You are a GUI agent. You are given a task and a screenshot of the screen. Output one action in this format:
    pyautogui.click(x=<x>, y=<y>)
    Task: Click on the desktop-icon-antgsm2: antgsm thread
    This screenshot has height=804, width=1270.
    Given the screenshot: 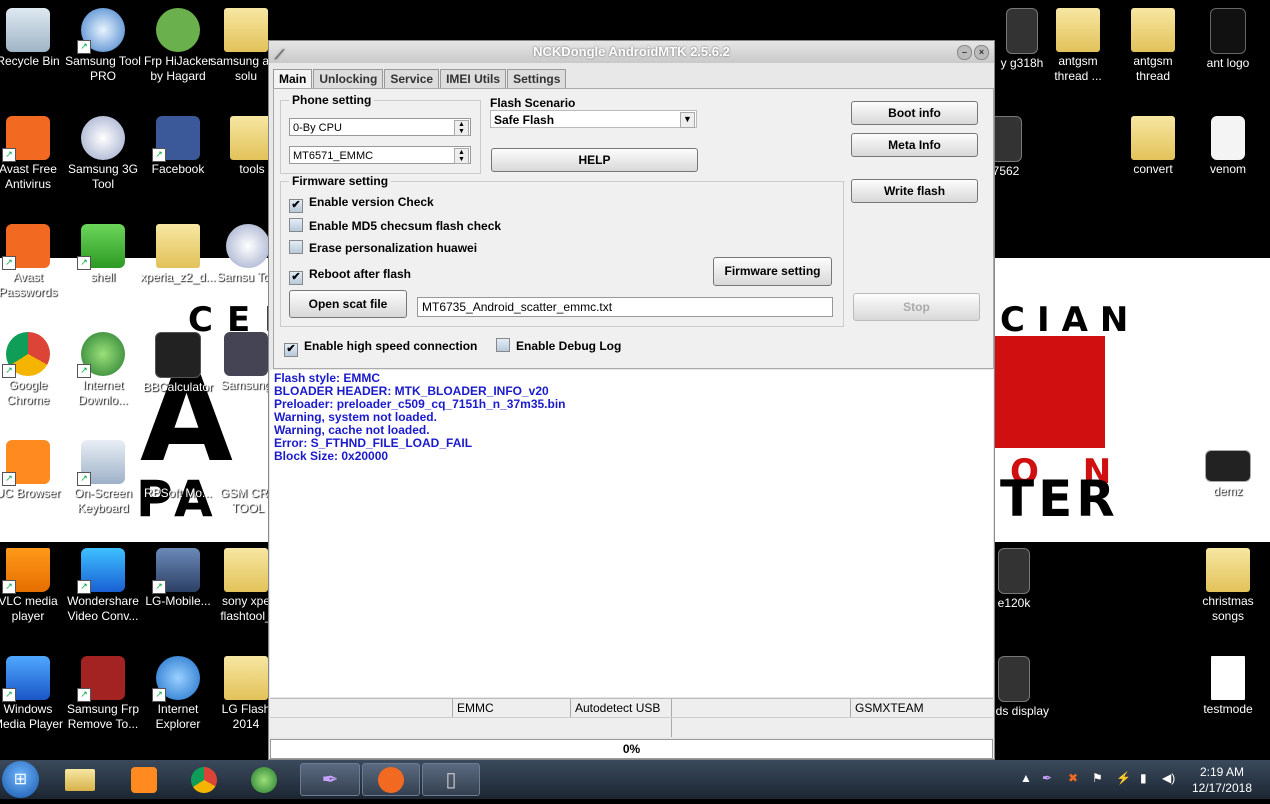 What is the action you would take?
    pyautogui.click(x=1153, y=44)
    